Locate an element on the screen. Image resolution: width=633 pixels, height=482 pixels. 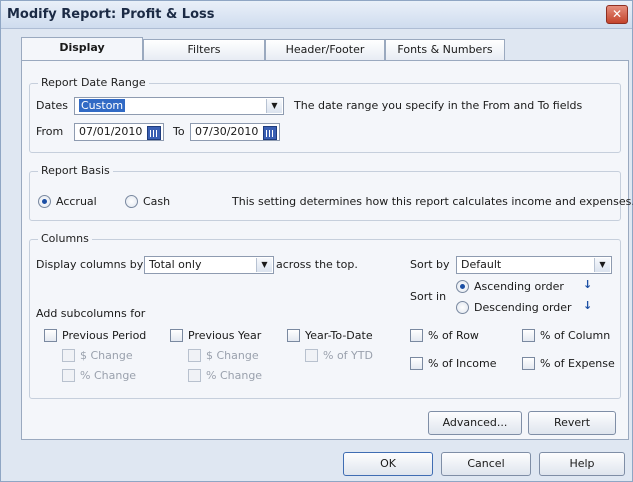
display-columns-dropdown: Total only ▼ is located at coordinates (209, 265).